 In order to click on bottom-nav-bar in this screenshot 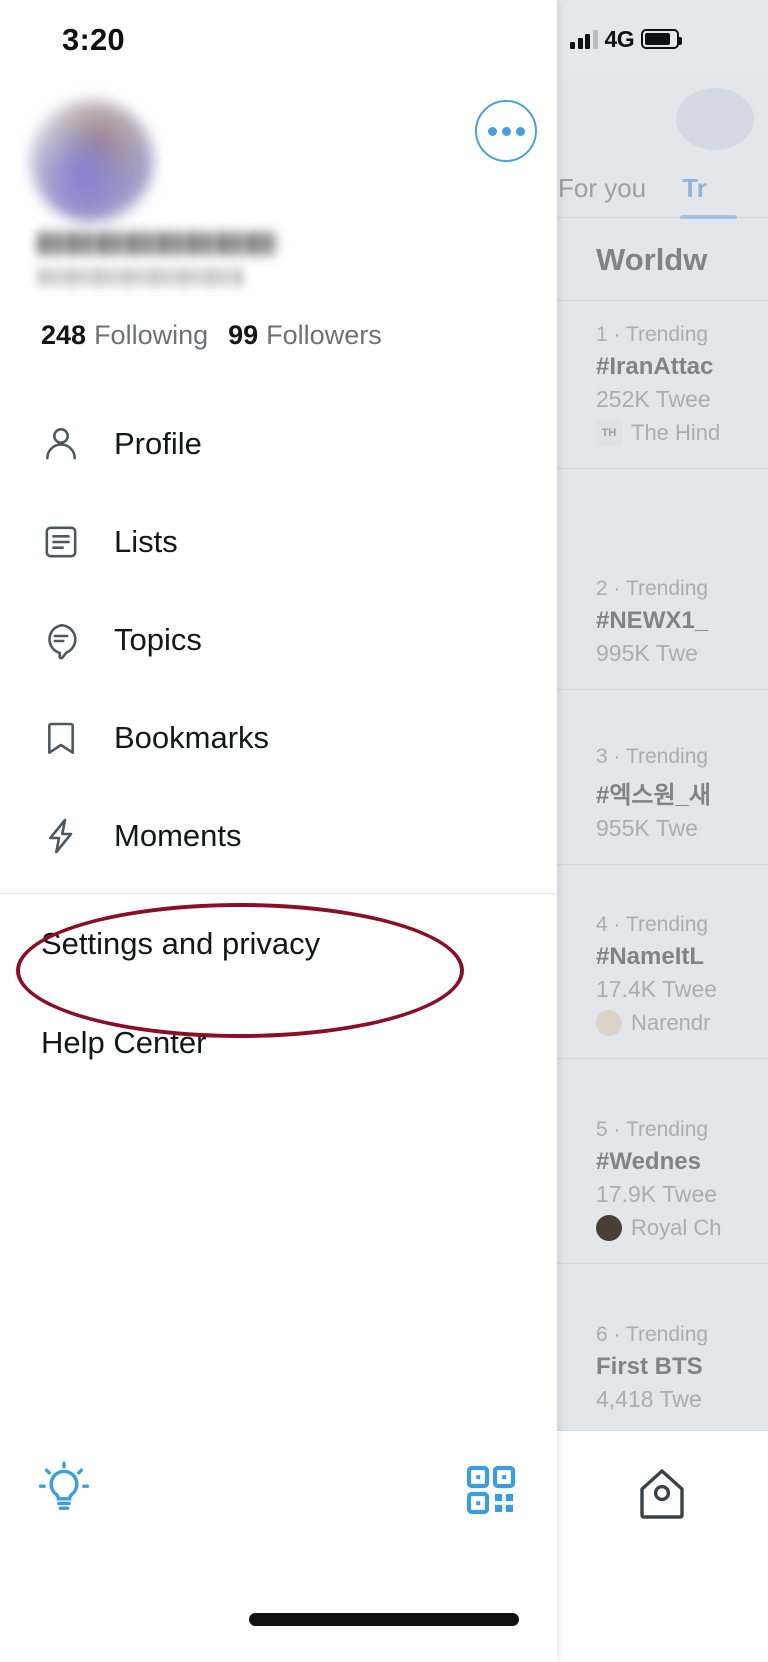, I will do `click(662, 1546)`.